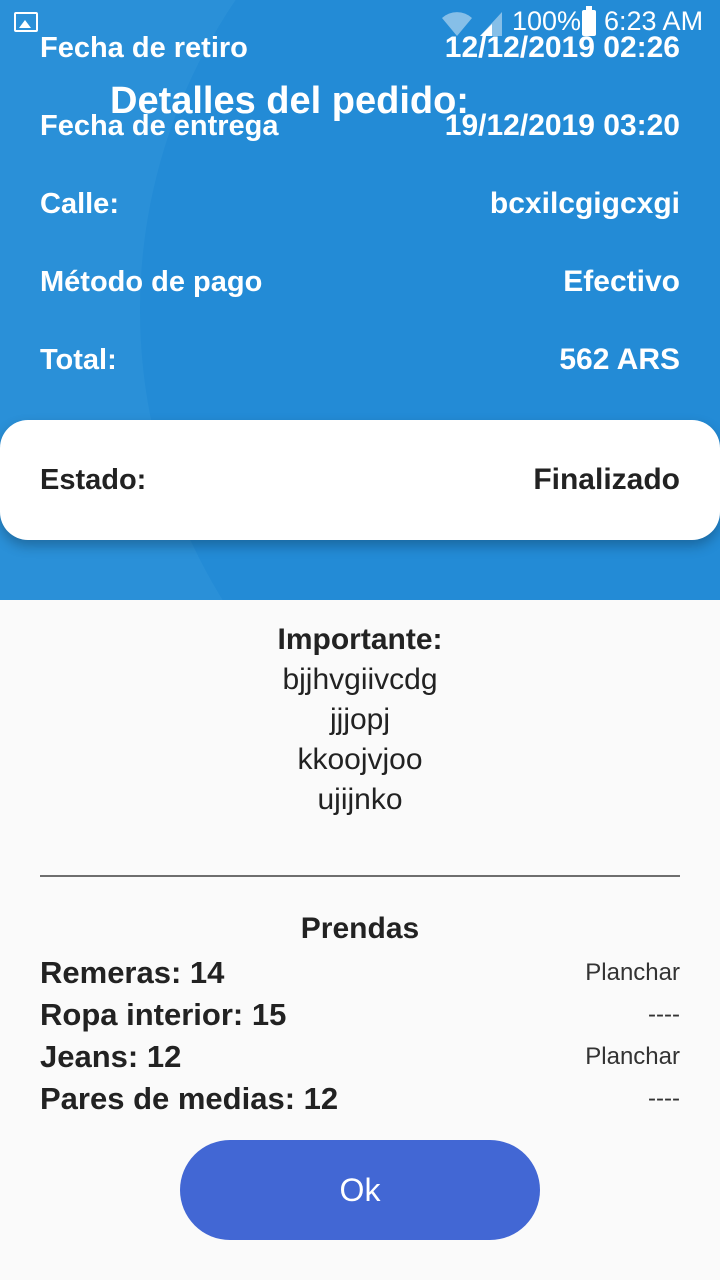 The width and height of the screenshot is (720, 1280). What do you see at coordinates (621, 281) in the screenshot?
I see `detail-value: Efectivo` at bounding box center [621, 281].